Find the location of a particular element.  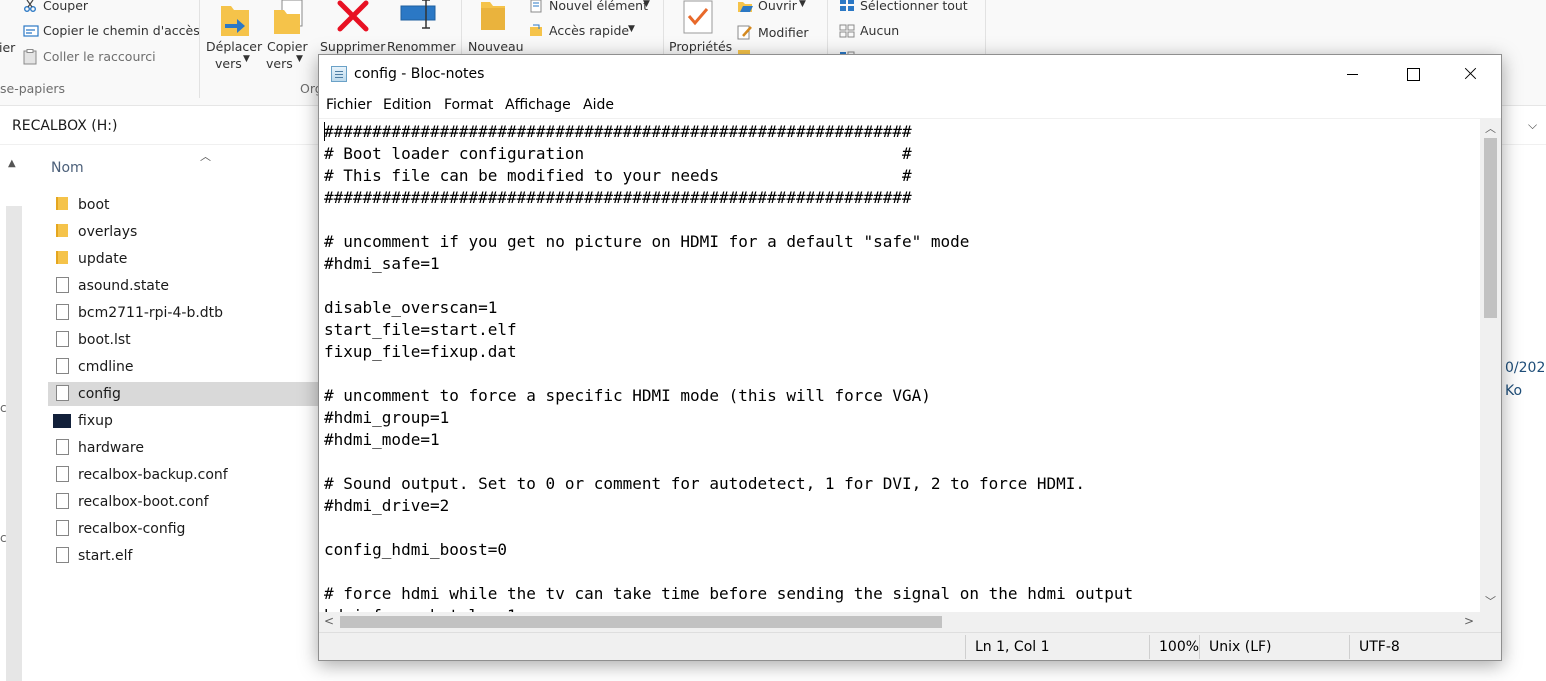

encoding: UTF-8 is located at coordinates (1379, 647).